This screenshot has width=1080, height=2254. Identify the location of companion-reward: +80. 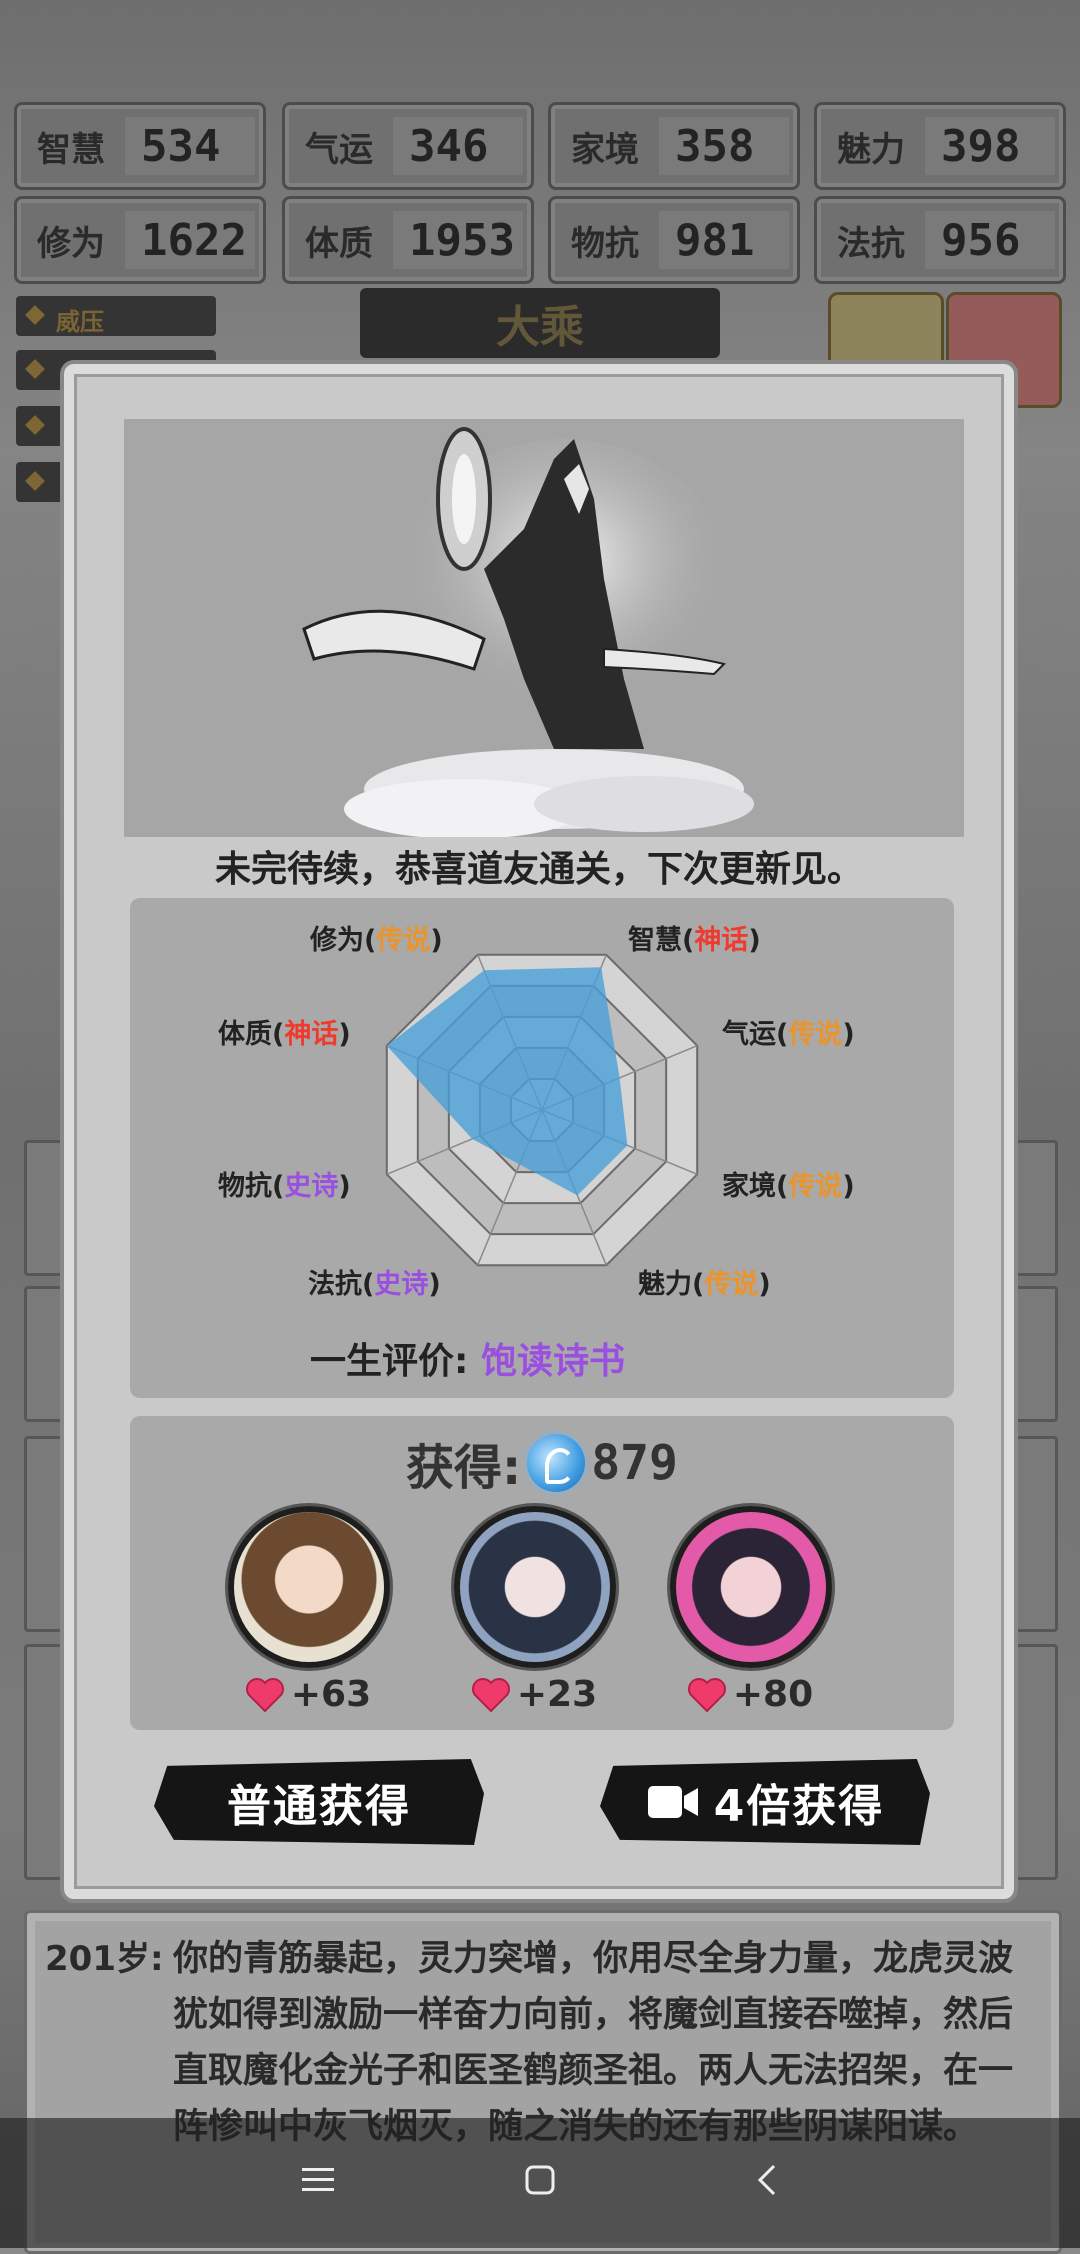
(751, 1610).